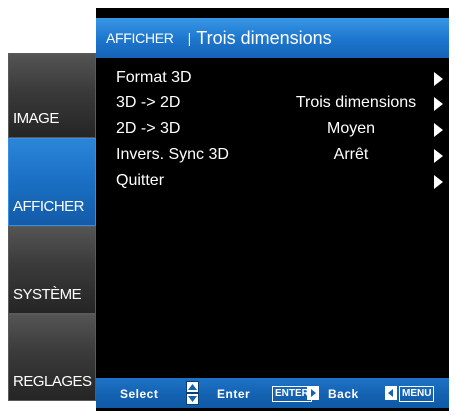 This screenshot has width=455, height=418. What do you see at coordinates (52, 270) in the screenshot?
I see `tab-system: SYSTÈME` at bounding box center [52, 270].